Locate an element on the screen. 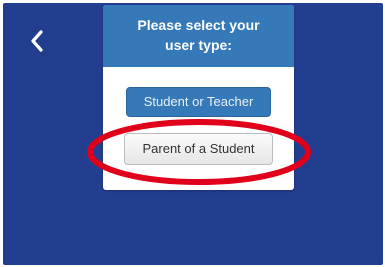  parent-of-a-student-label: Parent of a Student is located at coordinates (198, 148).